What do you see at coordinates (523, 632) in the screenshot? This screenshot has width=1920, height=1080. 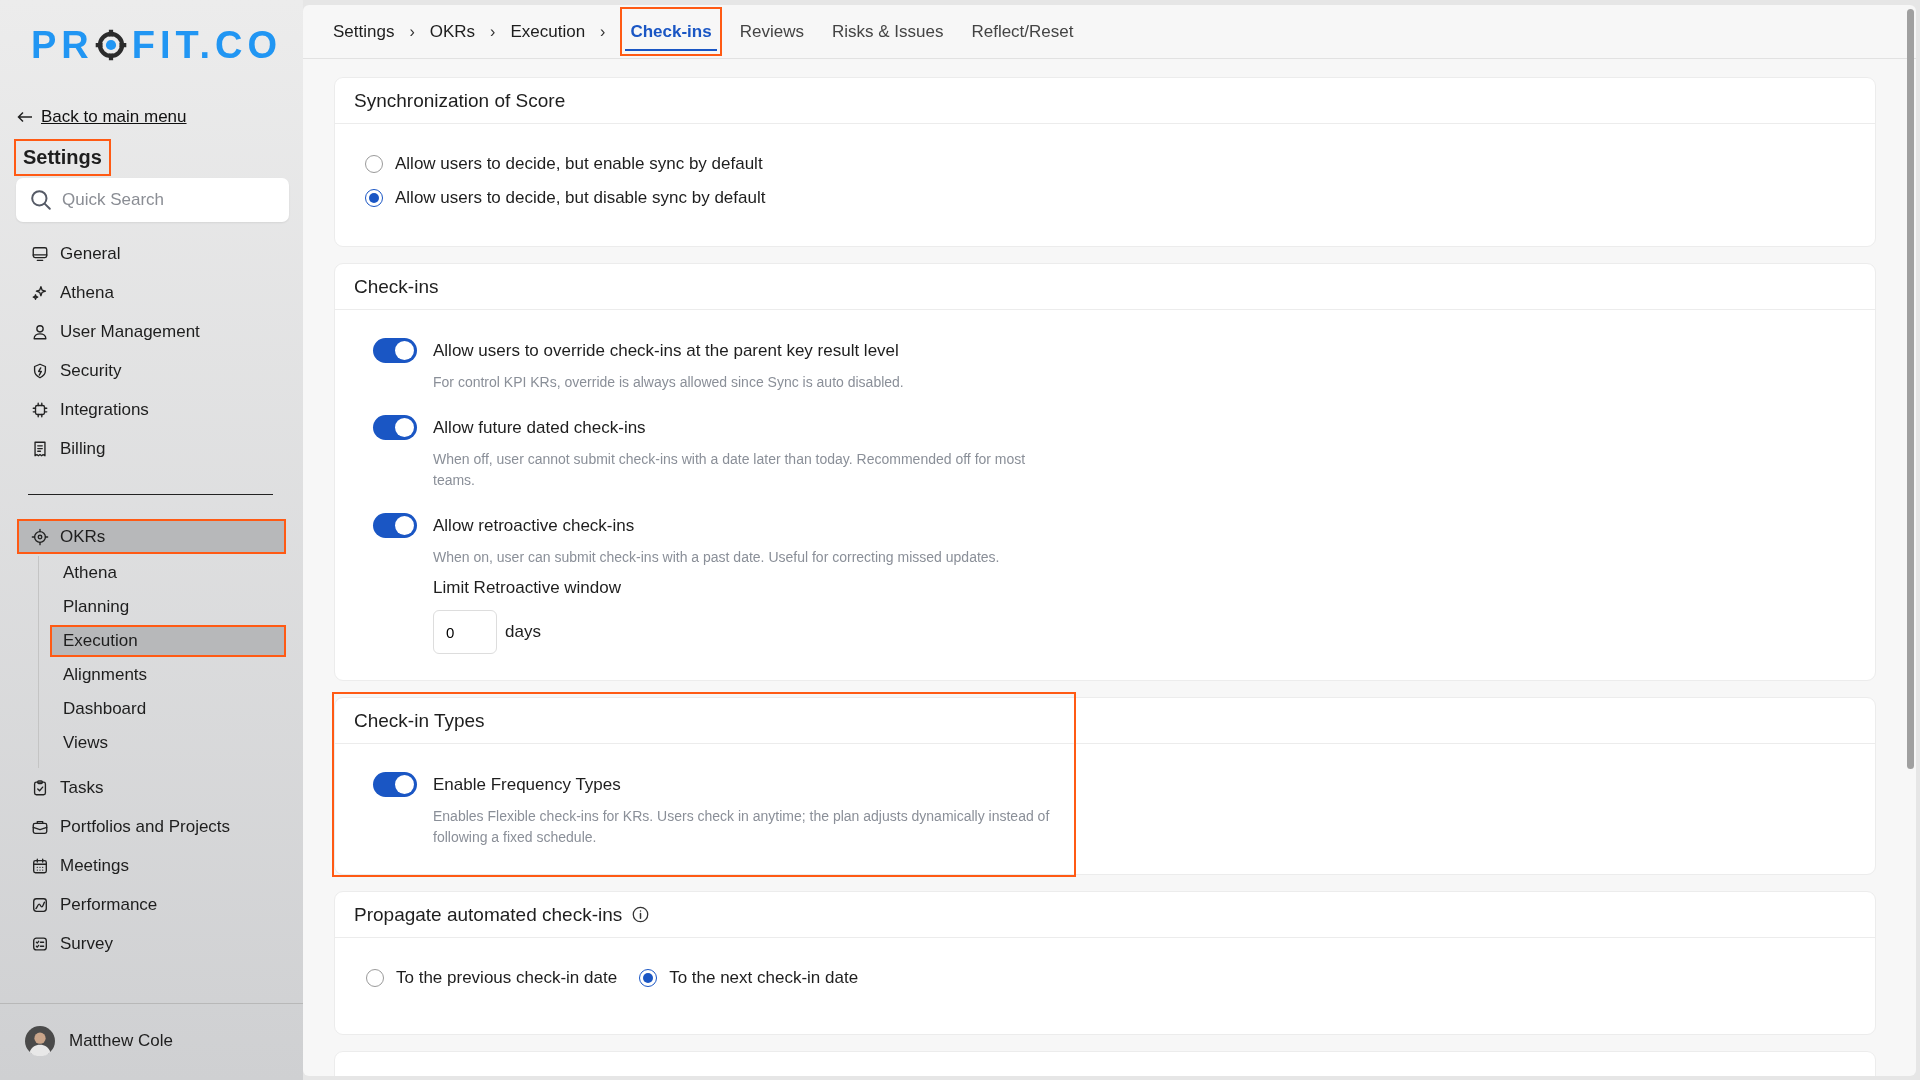 I see `unit-label: days` at bounding box center [523, 632].